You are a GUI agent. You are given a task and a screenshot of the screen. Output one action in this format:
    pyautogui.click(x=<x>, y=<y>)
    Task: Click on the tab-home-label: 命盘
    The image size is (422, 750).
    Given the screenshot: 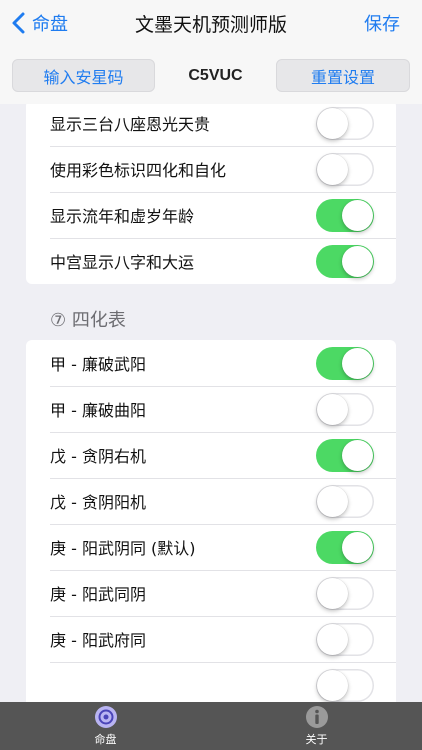 What is the action you would take?
    pyautogui.click(x=105, y=739)
    